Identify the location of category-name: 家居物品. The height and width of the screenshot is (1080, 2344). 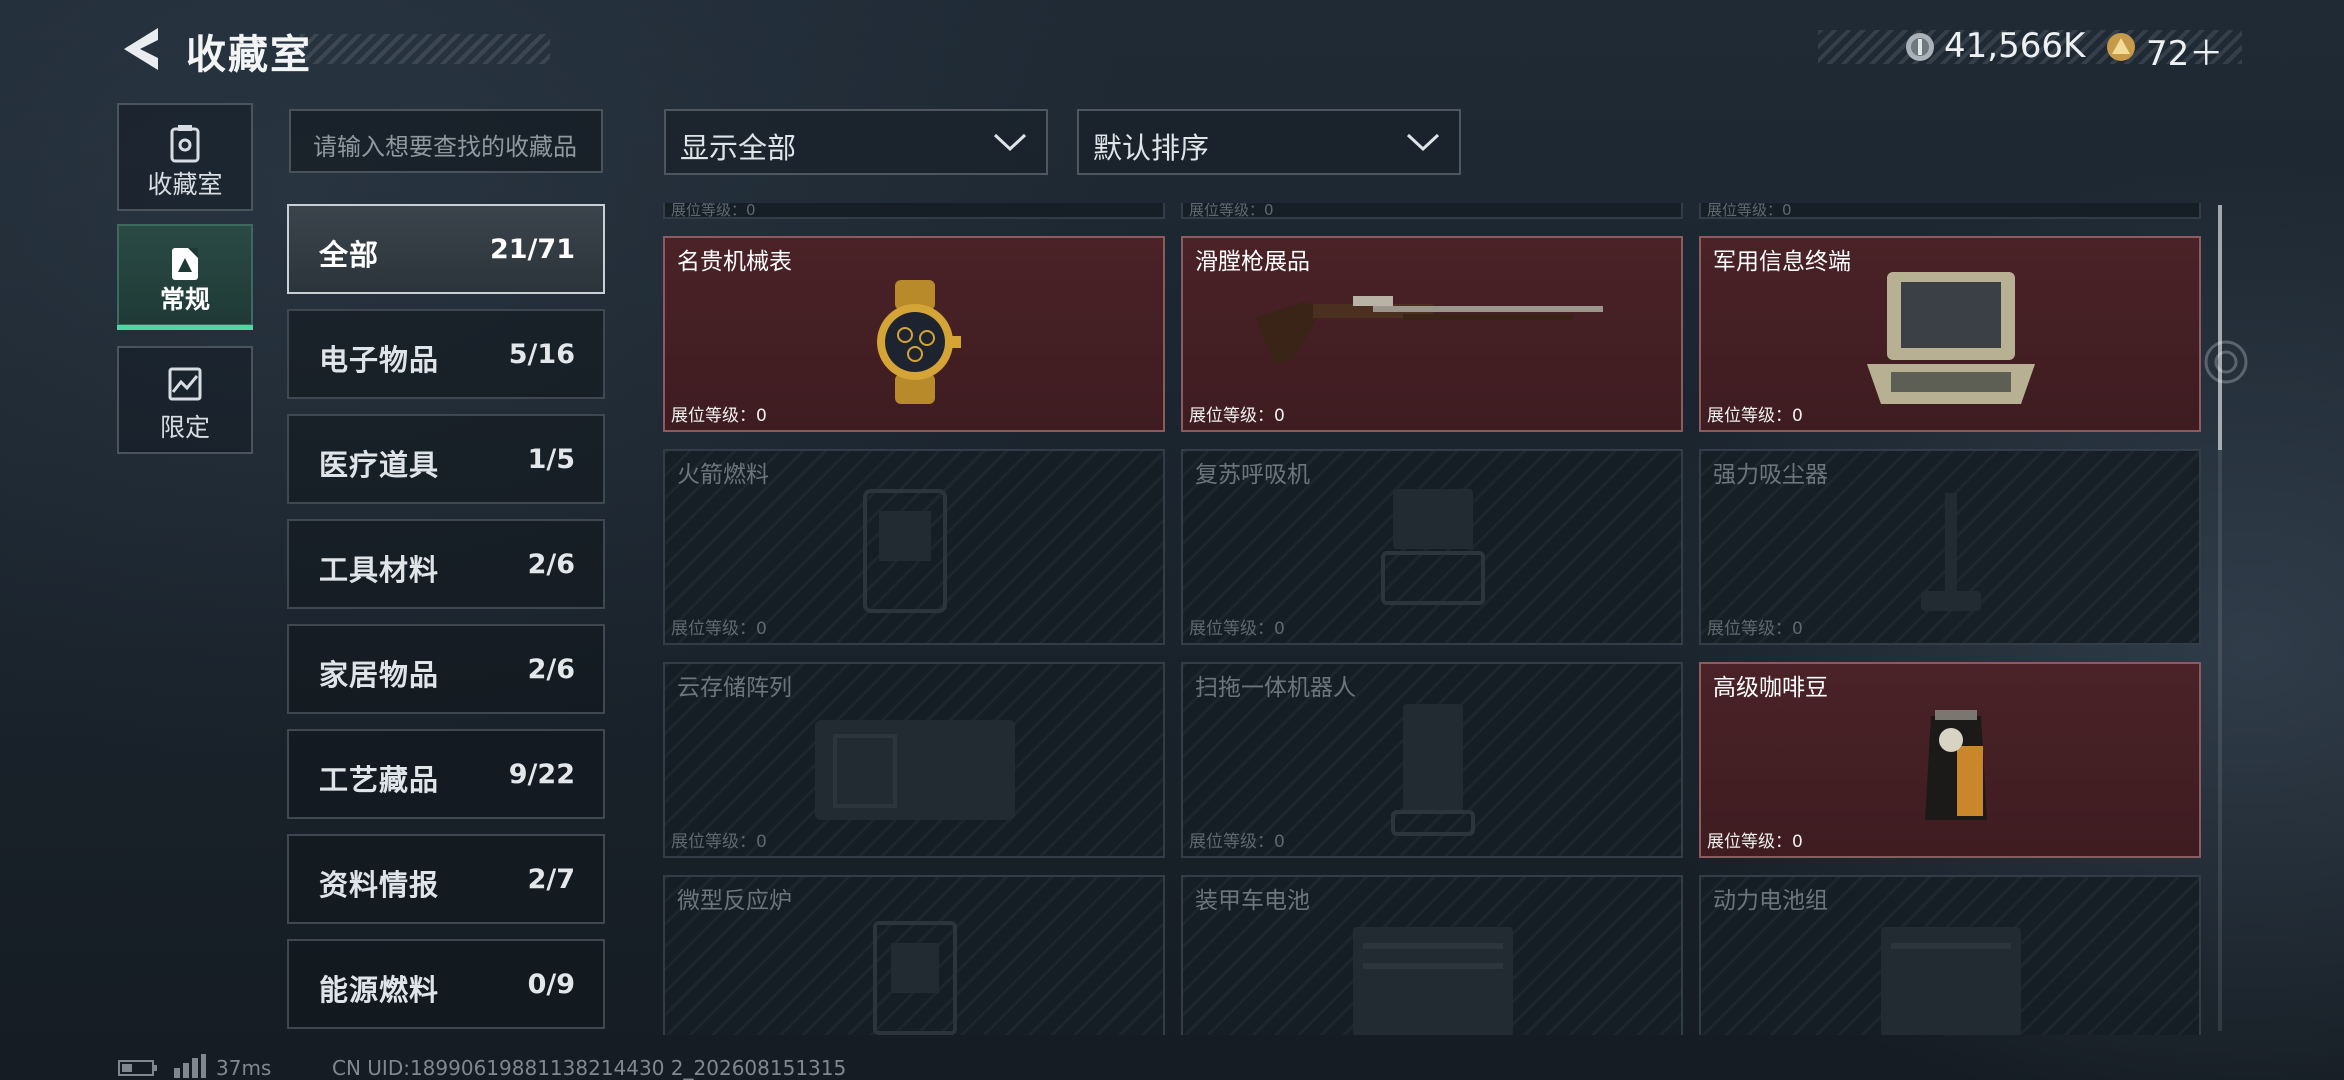
(379, 675).